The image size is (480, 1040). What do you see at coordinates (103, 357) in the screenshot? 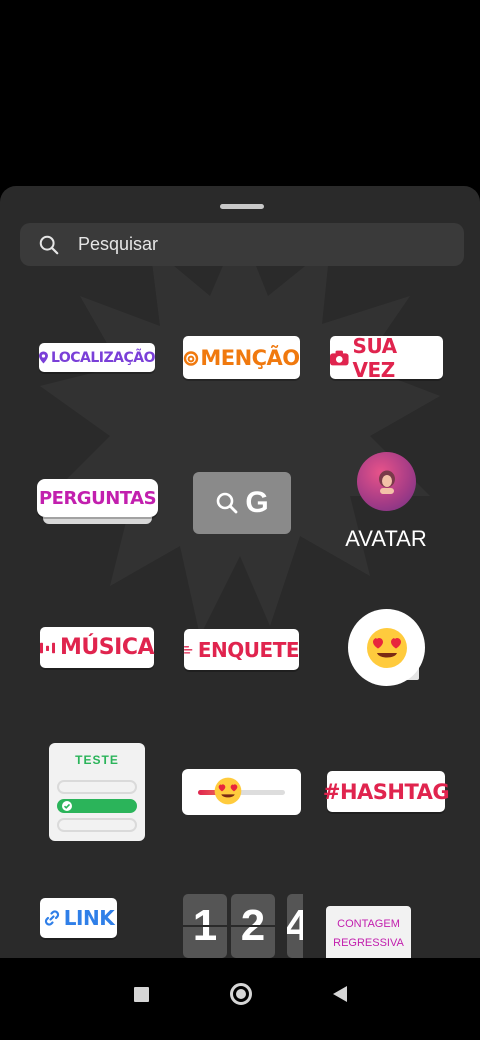
I see `sticker-location-label: LOCALIZAÇÃO` at bounding box center [103, 357].